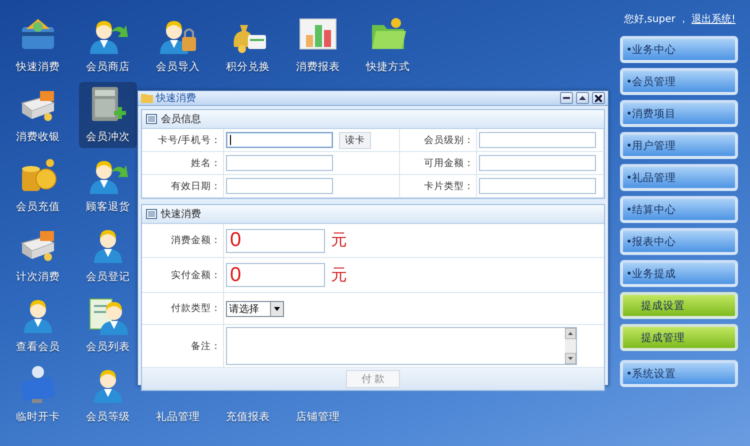  What do you see at coordinates (449, 163) in the screenshot?
I see `field-label: 可用金额：` at bounding box center [449, 163].